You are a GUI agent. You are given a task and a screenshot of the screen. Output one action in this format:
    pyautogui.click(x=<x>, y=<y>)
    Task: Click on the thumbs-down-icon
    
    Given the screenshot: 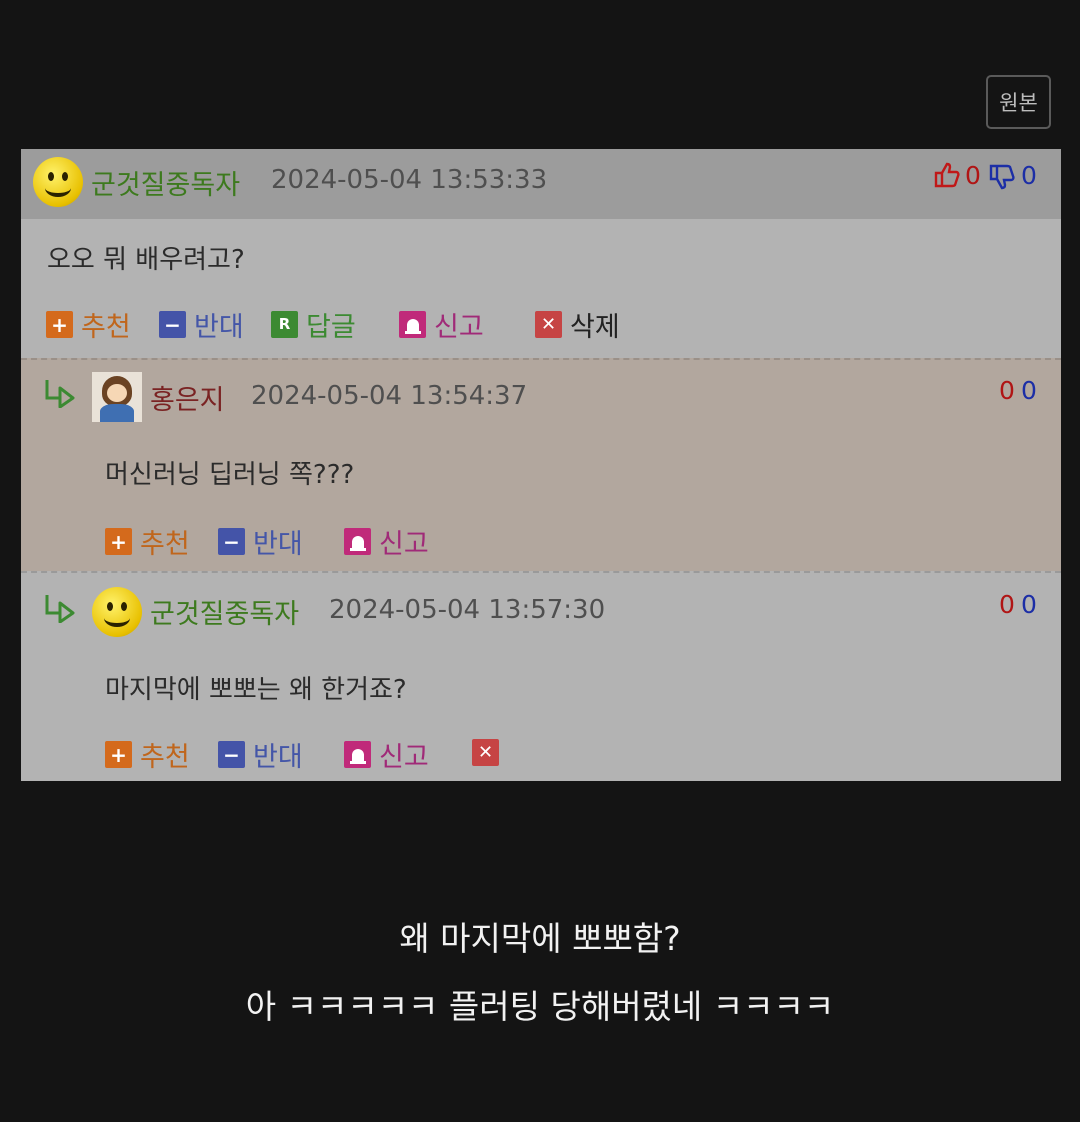 What is the action you would take?
    pyautogui.click(x=1002, y=179)
    